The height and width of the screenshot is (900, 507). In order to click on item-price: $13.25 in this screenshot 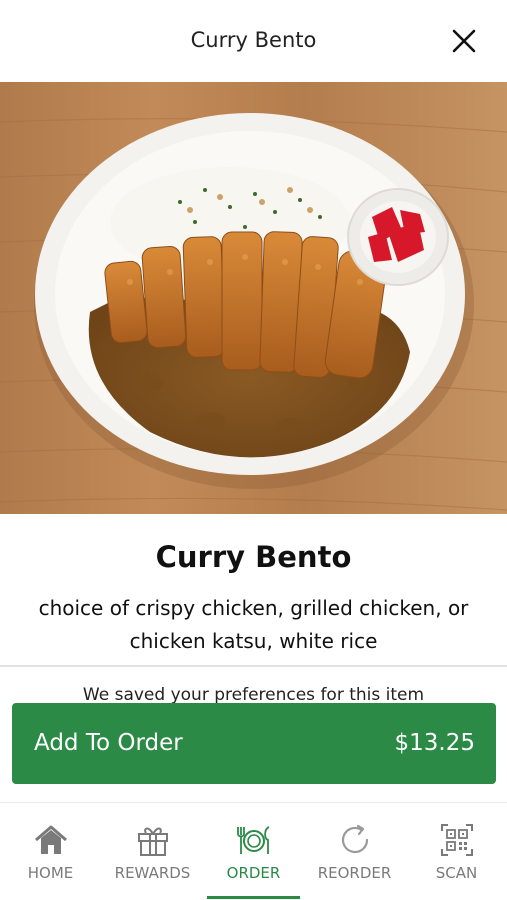, I will do `click(434, 743)`.